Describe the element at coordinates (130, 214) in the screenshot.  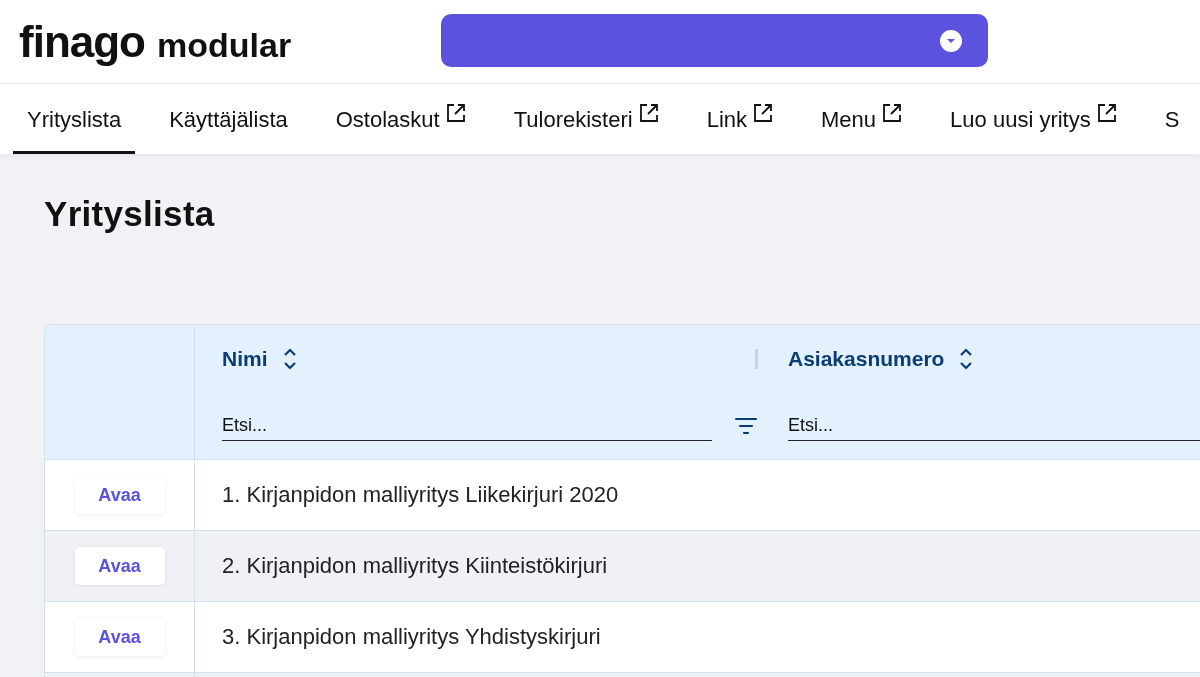
I see `page-title: Yrityslista` at that location.